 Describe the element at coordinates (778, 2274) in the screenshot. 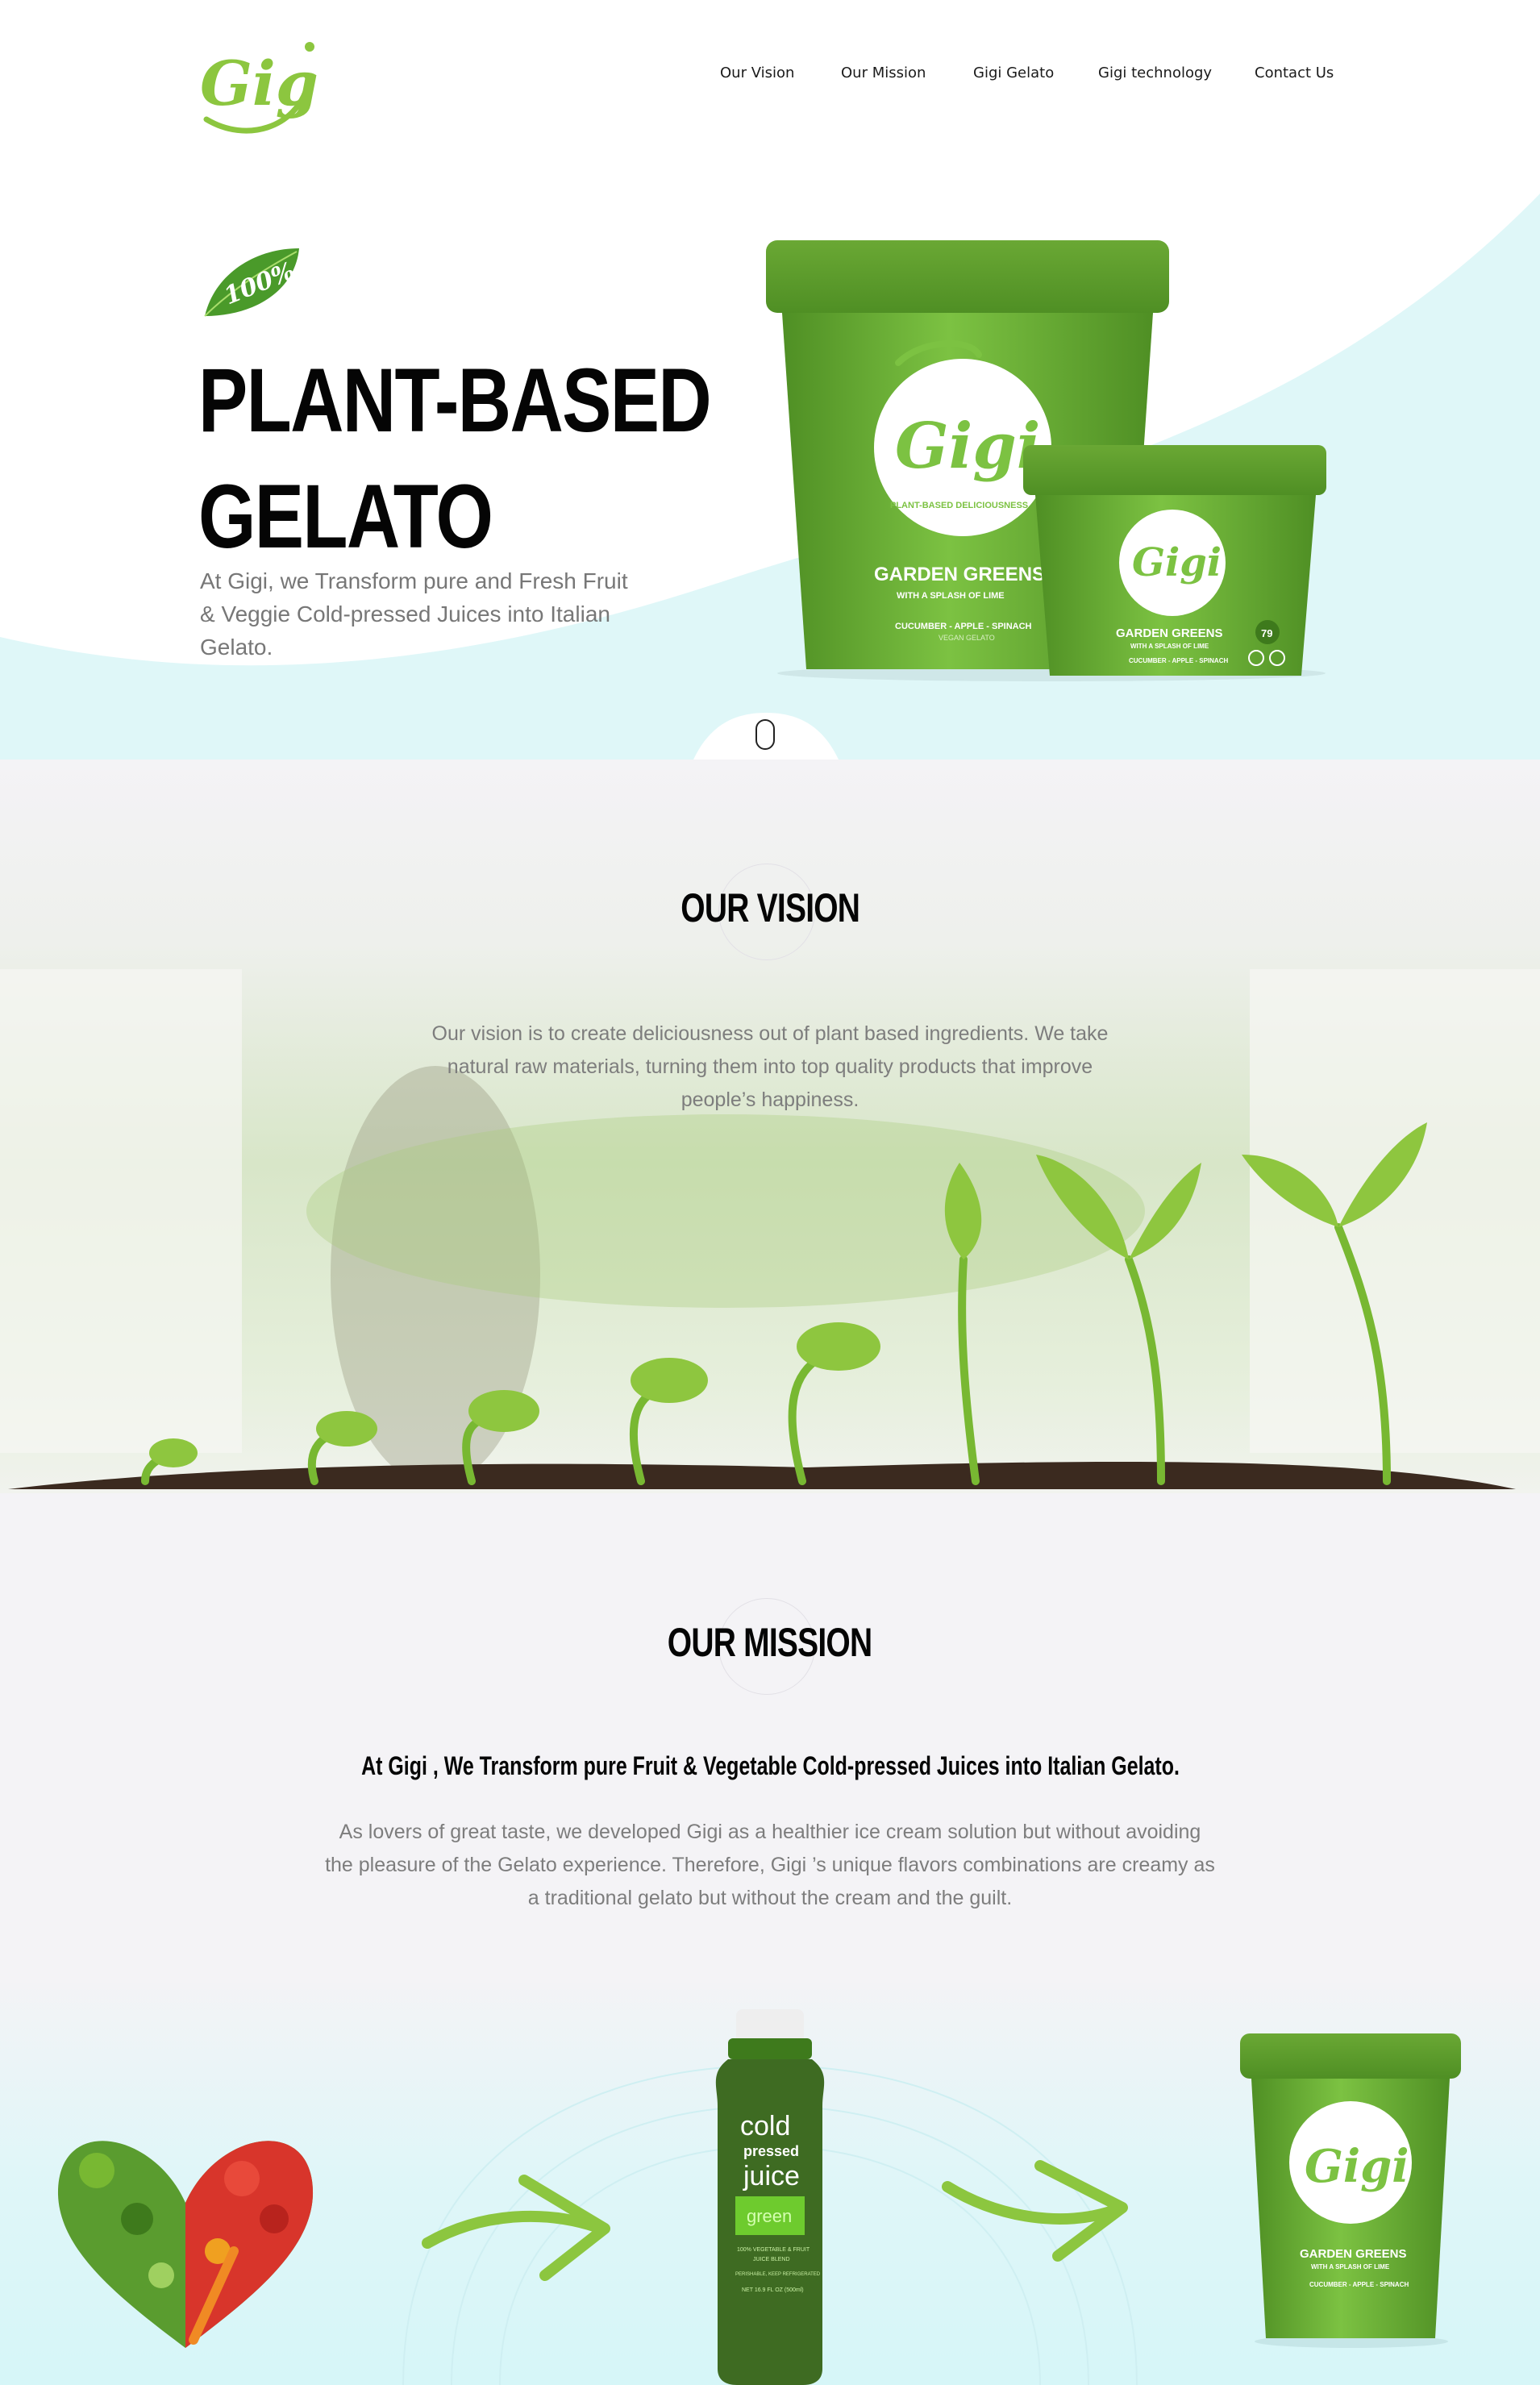

I see `svg-text: PERISHABLE, KEEP REFRIGERATED` at that location.